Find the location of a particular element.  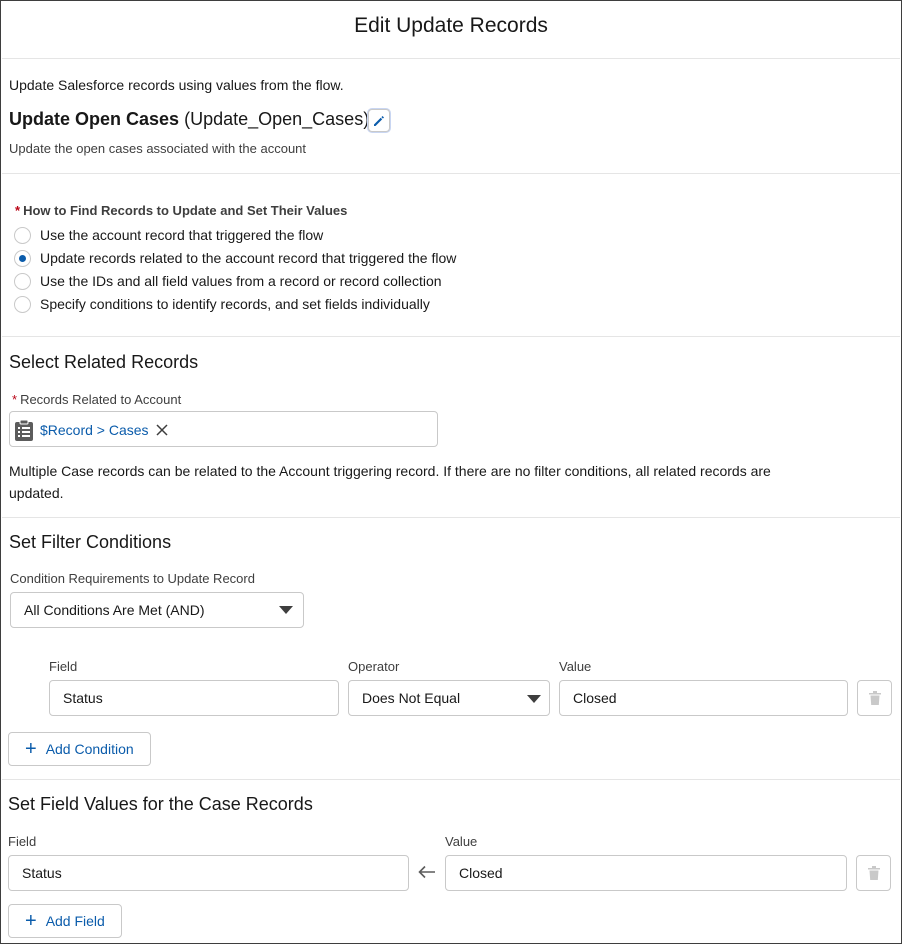

delete-field-button is located at coordinates (873, 873).